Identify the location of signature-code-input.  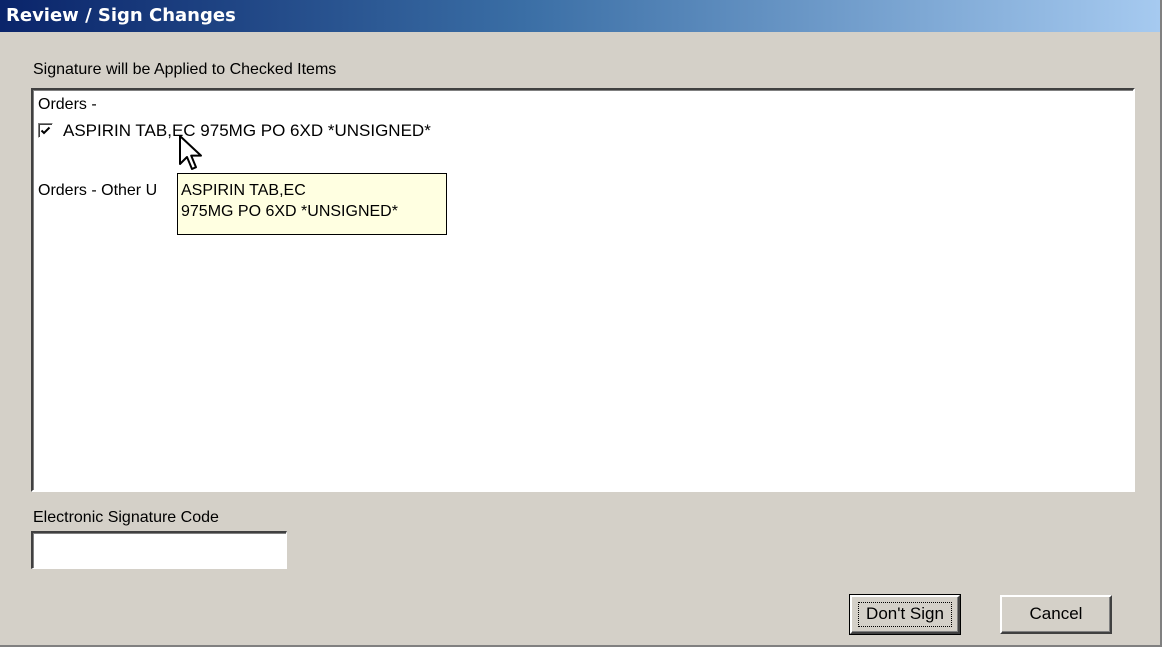
(159, 550).